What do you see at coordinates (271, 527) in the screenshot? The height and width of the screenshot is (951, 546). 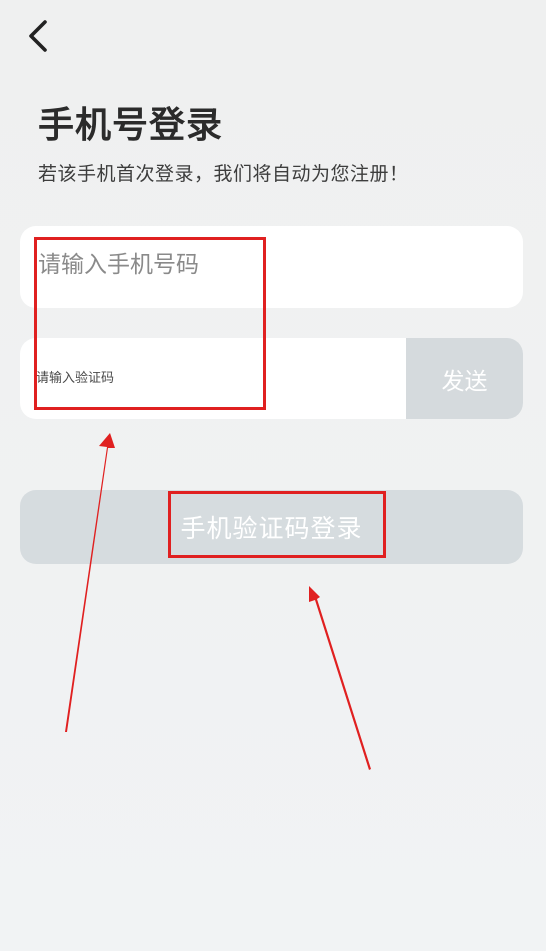 I see `sms-login-button: 手机验证码登录` at bounding box center [271, 527].